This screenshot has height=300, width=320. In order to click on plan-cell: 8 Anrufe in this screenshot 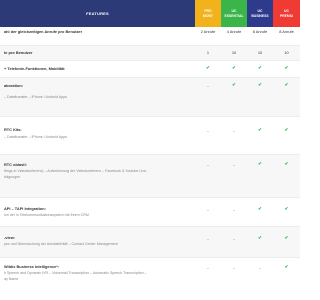, I will do `click(286, 36)`.